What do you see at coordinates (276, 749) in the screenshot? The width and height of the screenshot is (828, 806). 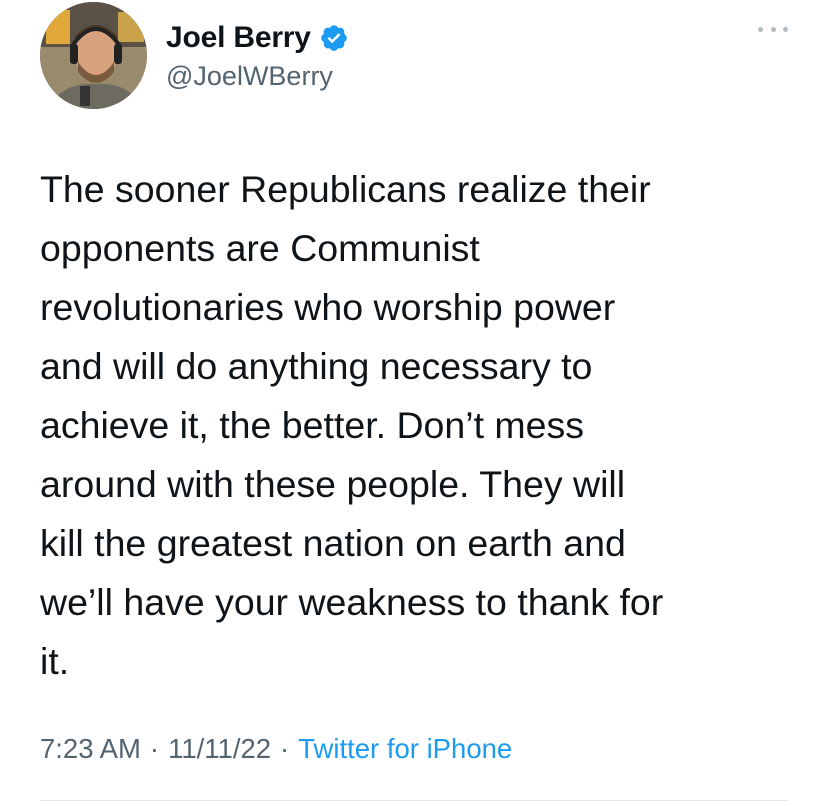 I see `tweet-metadata: 7:23 AM · 11/11/22 · Twitter for iPhone` at bounding box center [276, 749].